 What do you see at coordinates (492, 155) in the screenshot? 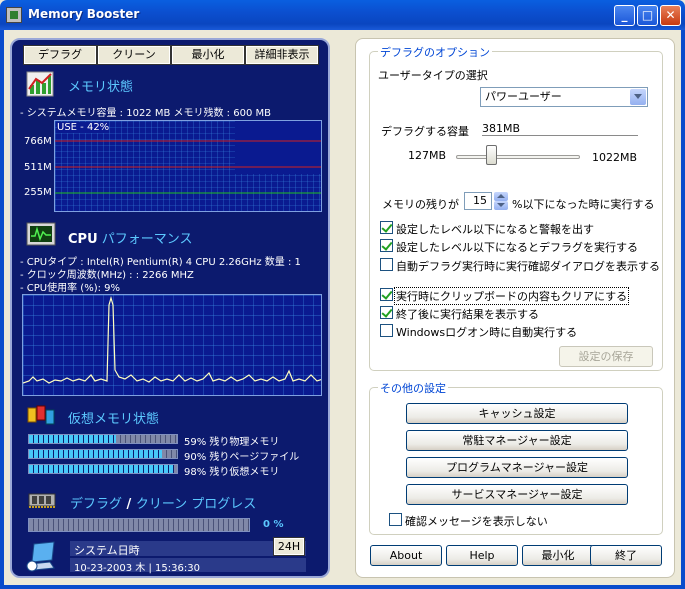
I see `capacity-slider-thumb` at bounding box center [492, 155].